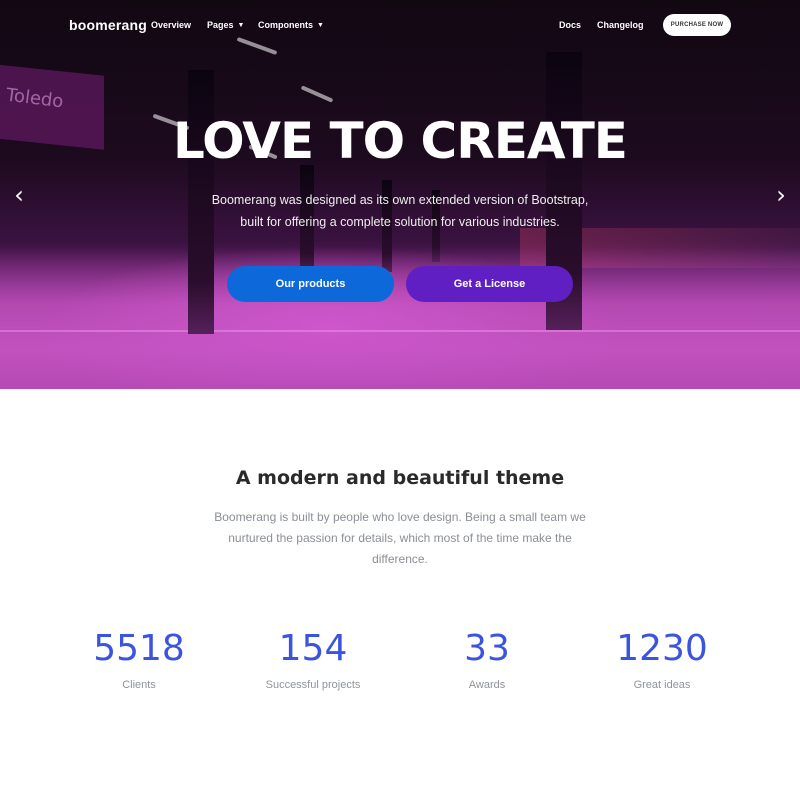 The height and width of the screenshot is (800, 800). What do you see at coordinates (487, 685) in the screenshot?
I see `stat-label: Awards` at bounding box center [487, 685].